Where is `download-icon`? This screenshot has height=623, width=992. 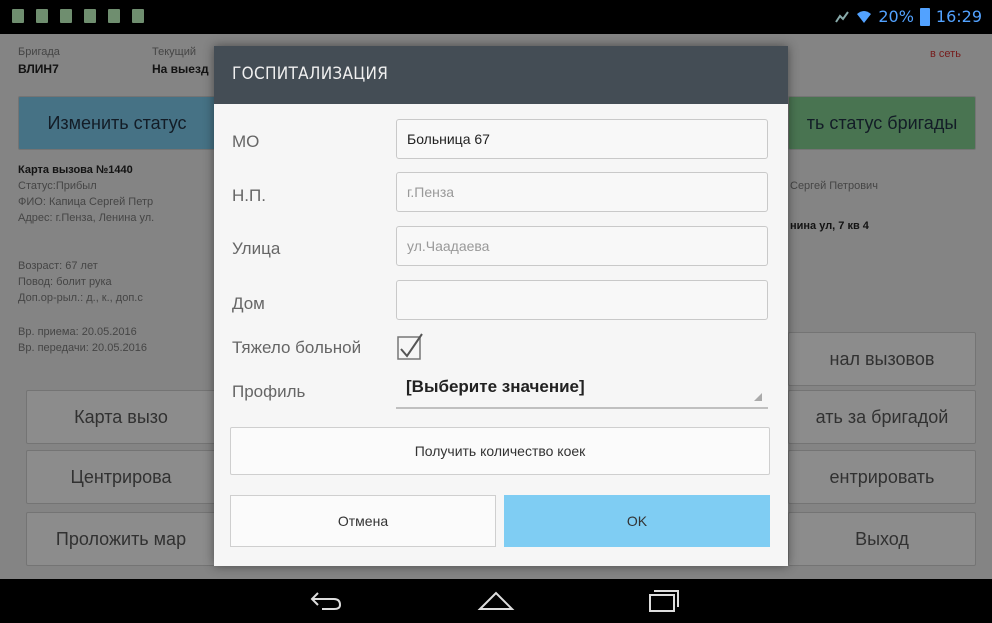
download-icon is located at coordinates (114, 16).